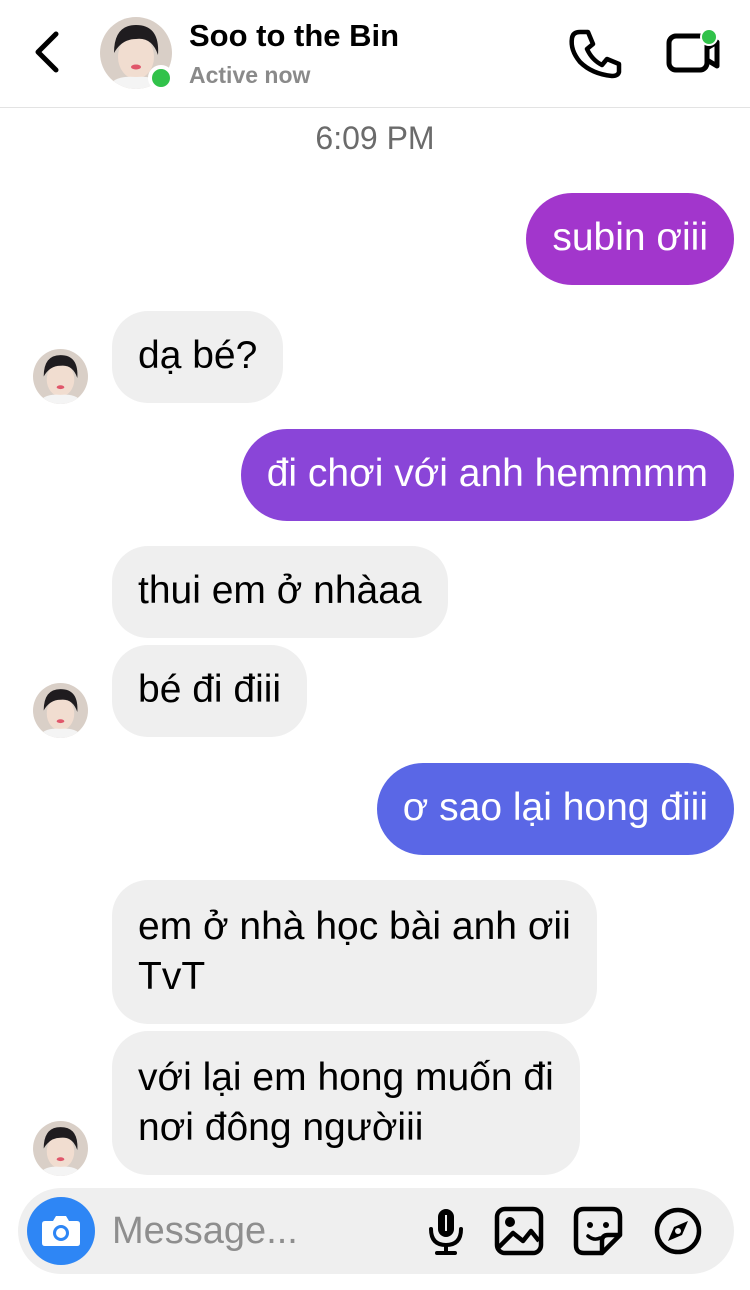 The image size is (750, 1290). Describe the element at coordinates (294, 36) in the screenshot. I see `contact-name: Soo to the Bin` at that location.